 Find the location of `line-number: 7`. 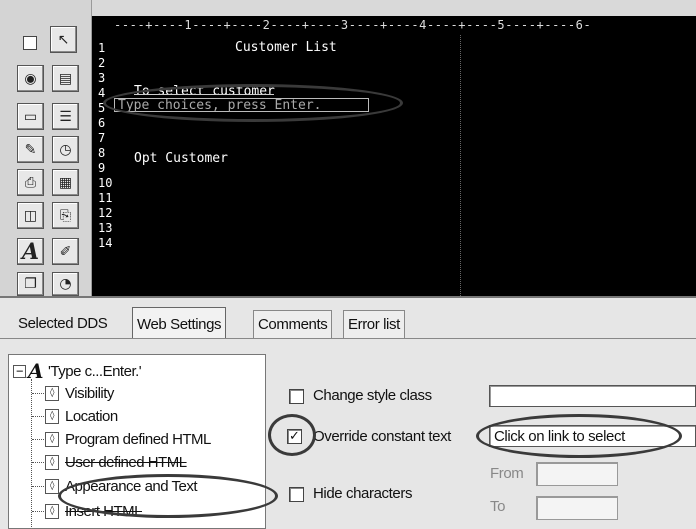

line-number: 7 is located at coordinates (102, 138).